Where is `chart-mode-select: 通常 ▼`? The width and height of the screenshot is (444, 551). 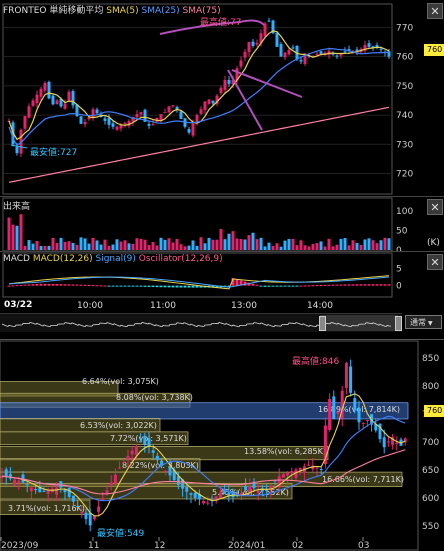 chart-mode-select: 通常 ▼ is located at coordinates (423, 322).